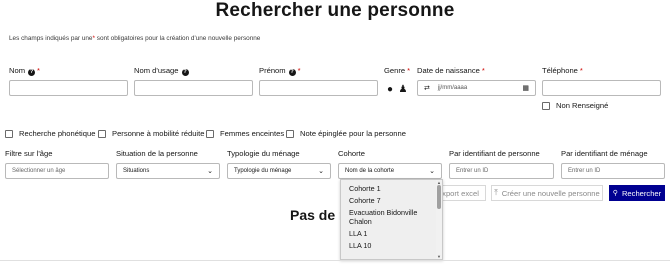 The image size is (670, 264). I want to click on prenom-input, so click(318, 88).